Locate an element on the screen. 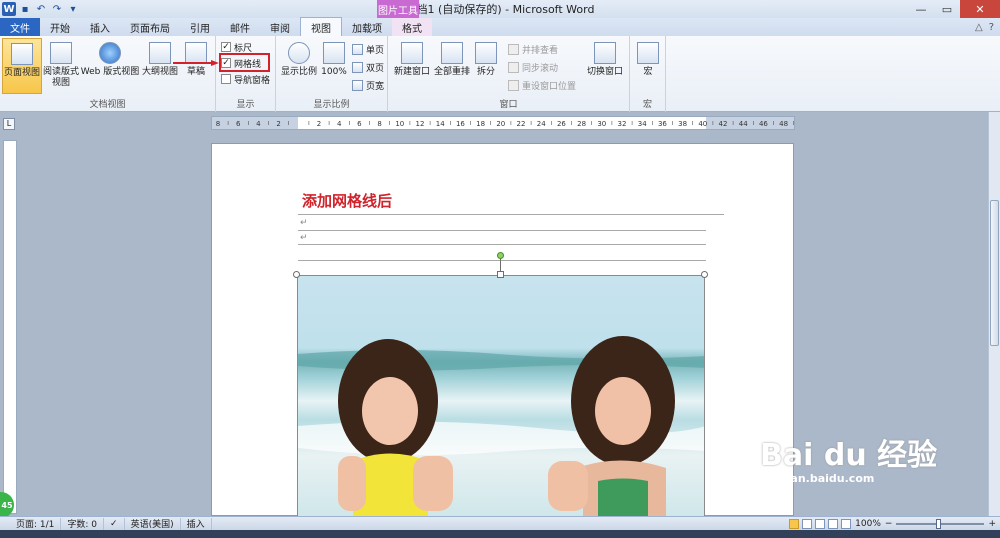 The image size is (1000, 538). draft-button: 草稿 is located at coordinates (196, 68).